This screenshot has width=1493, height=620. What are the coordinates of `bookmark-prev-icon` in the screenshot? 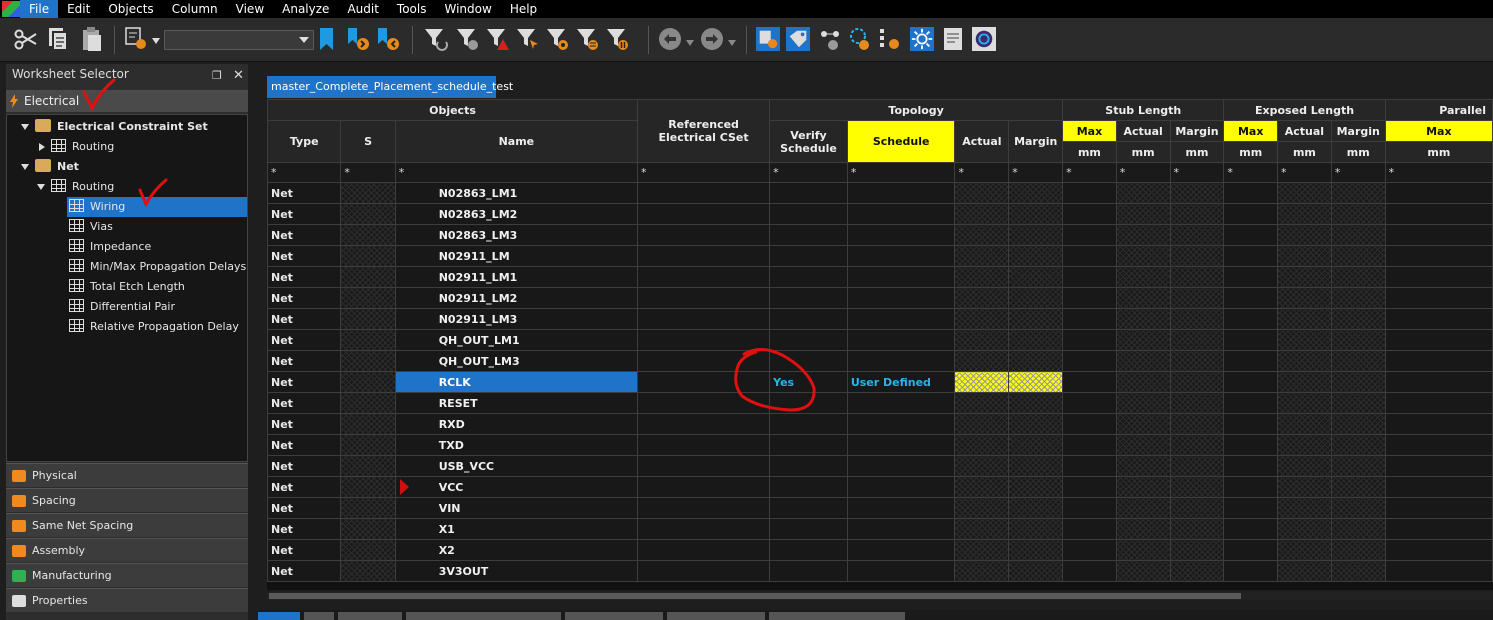 It's located at (388, 39).